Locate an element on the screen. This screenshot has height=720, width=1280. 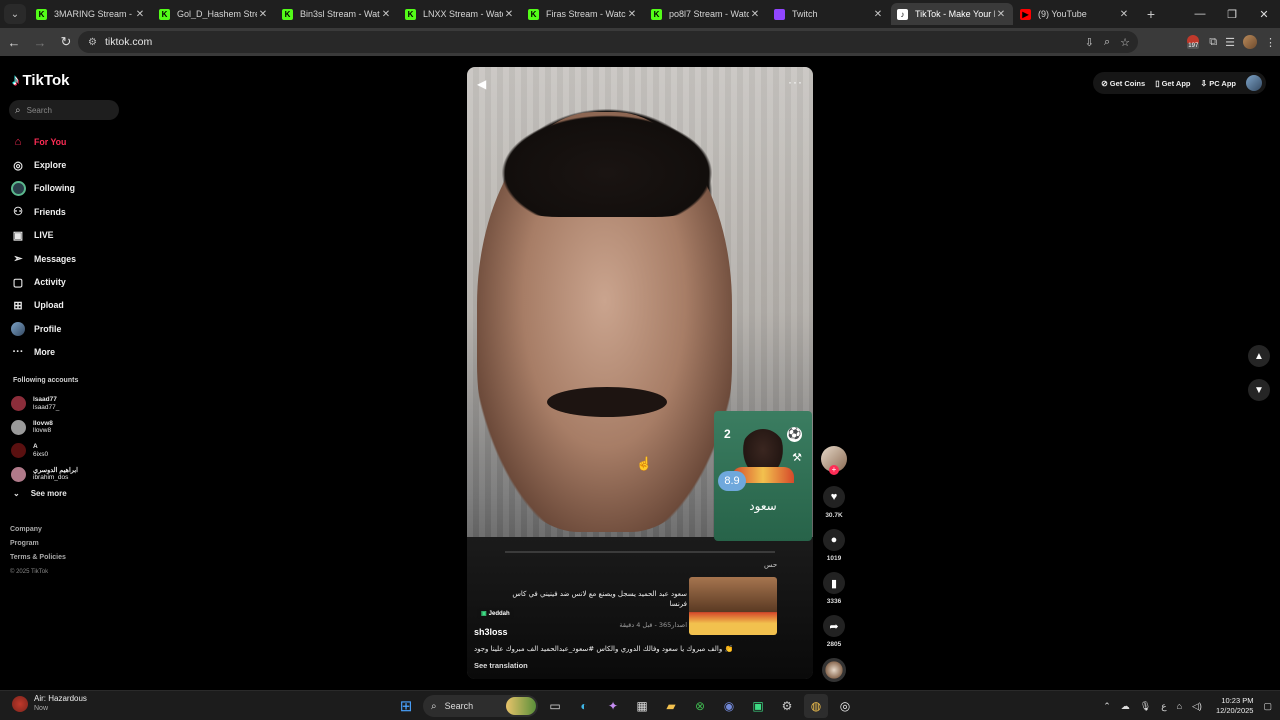
extensions-puzzle-icon: ⧉ is located at coordinates (1213, 42).